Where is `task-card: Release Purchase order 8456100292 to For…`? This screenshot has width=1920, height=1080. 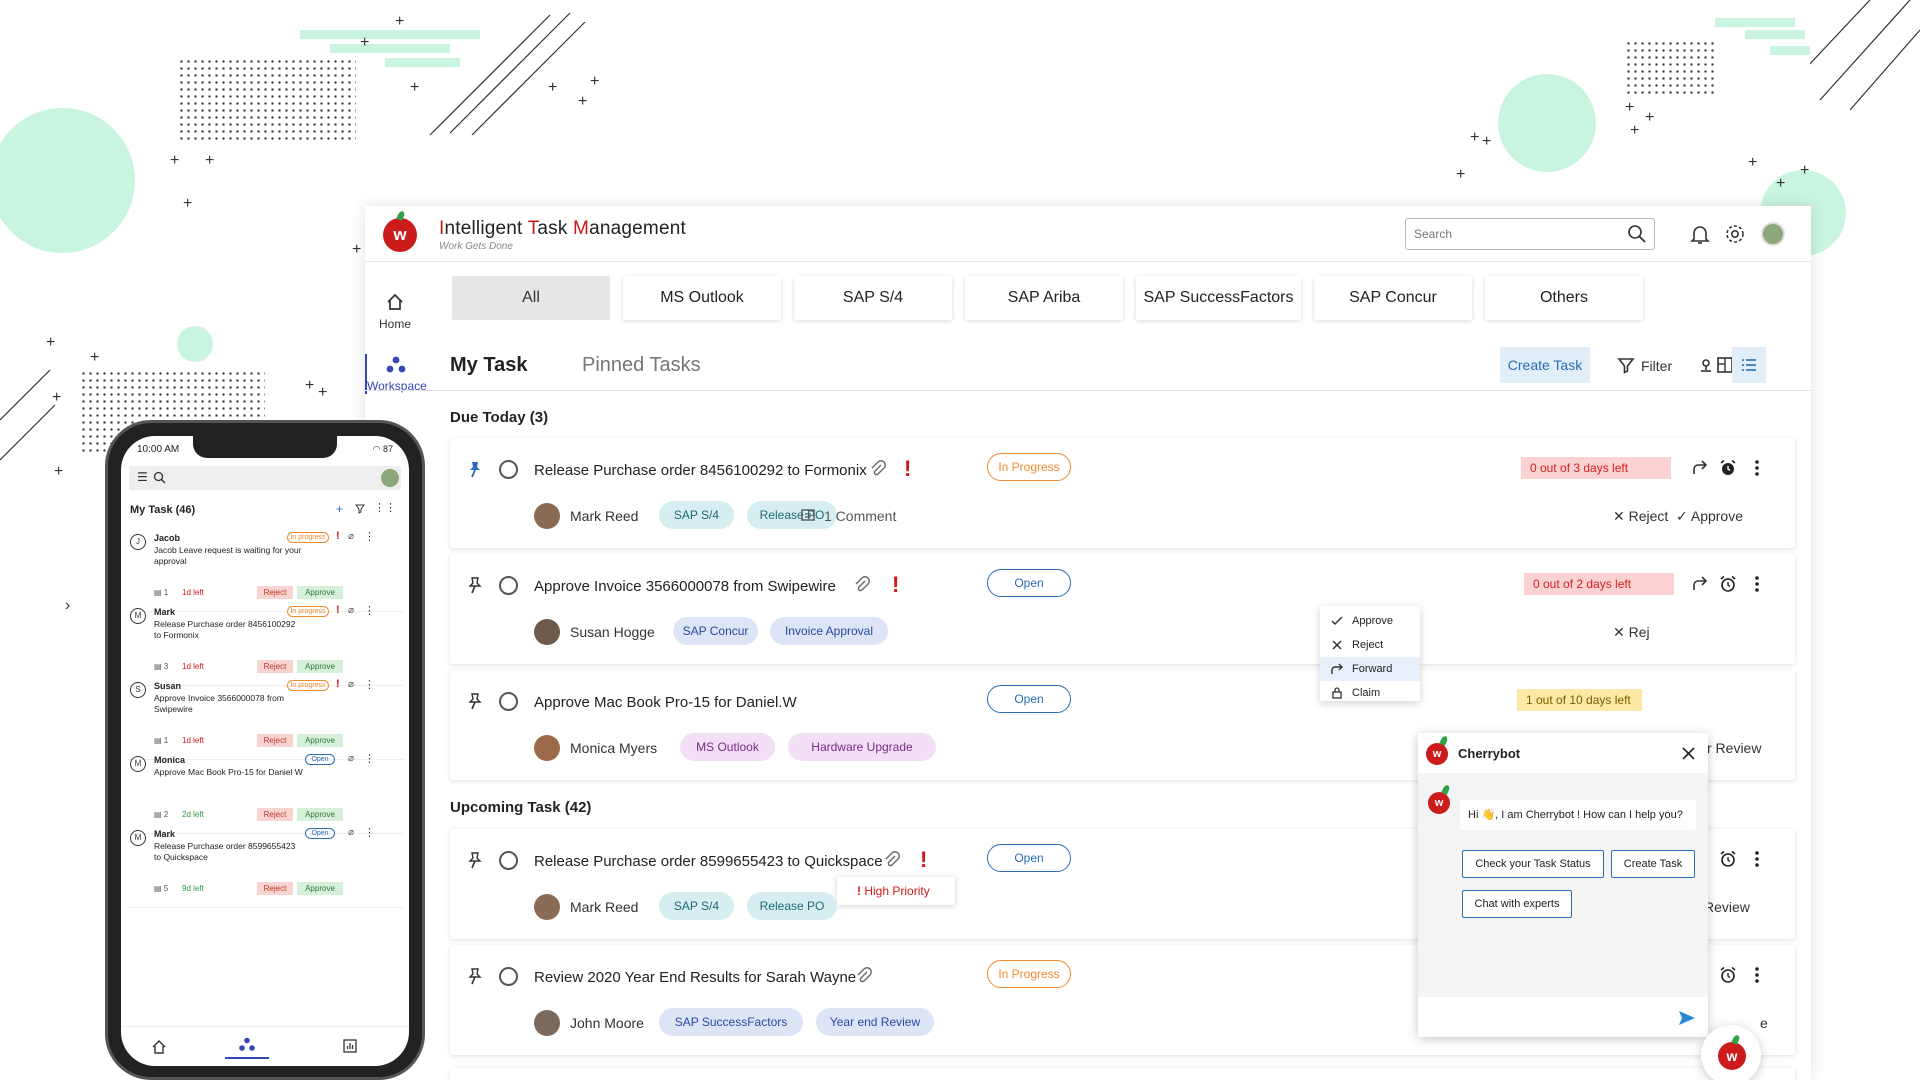 task-card: Release Purchase order 8456100292 to For… is located at coordinates (1122, 493).